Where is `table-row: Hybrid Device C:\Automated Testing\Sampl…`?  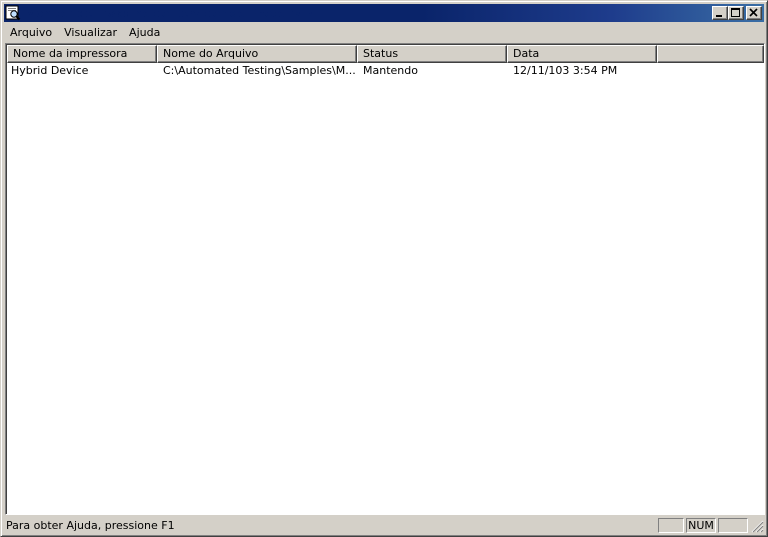
table-row: Hybrid Device C:\Automated Testing\Sampl… is located at coordinates (385, 71).